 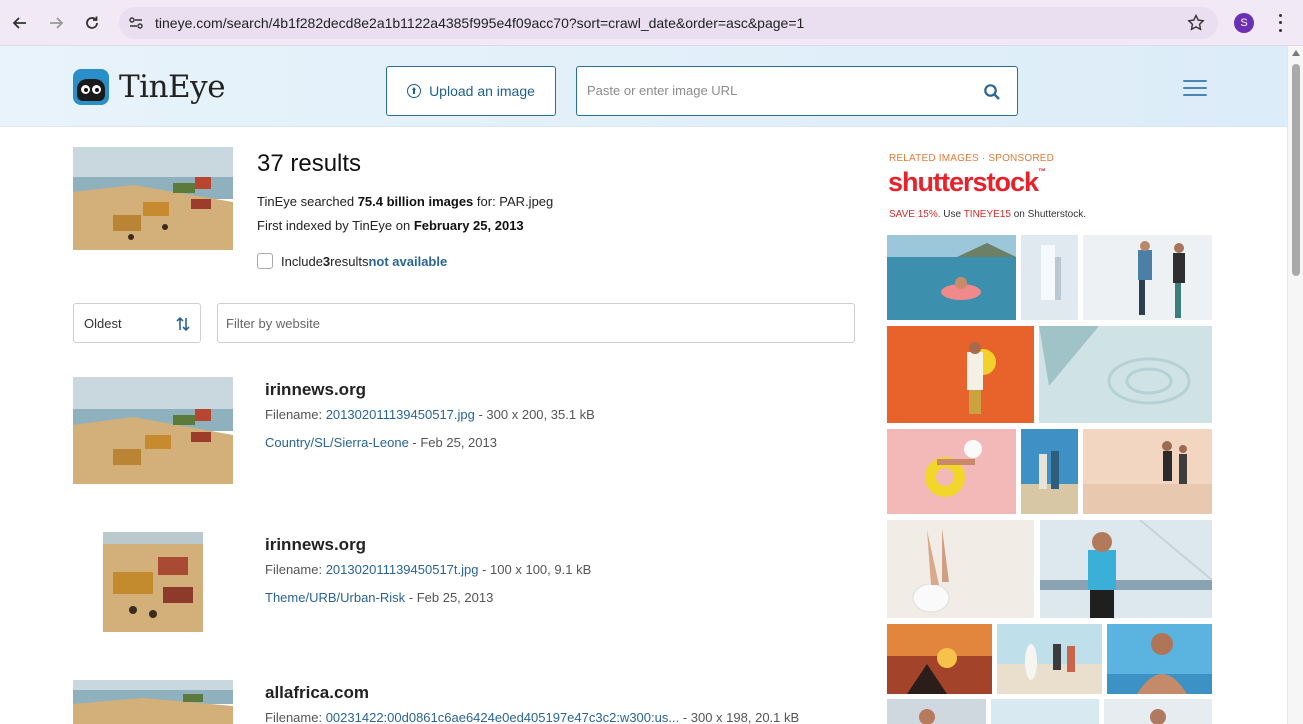 I want to click on result-path-row: Theme/URB/Urban-Risk - Feb 25, 2013, so click(x=379, y=597).